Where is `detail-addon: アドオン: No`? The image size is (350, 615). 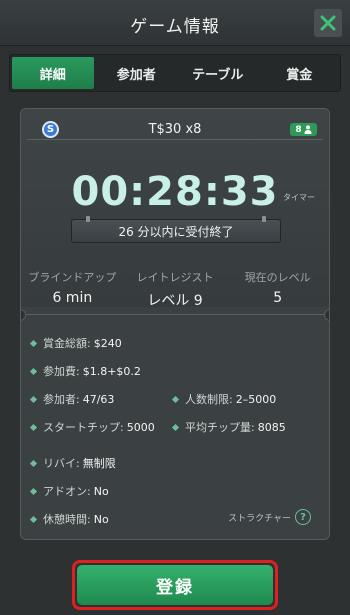
detail-addon: アドオン: No is located at coordinates (69, 491).